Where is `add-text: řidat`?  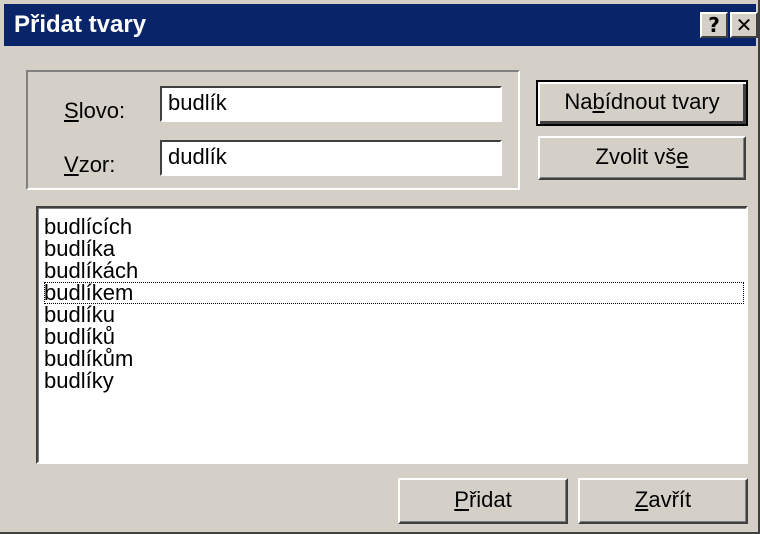 add-text: řidat is located at coordinates (490, 499).